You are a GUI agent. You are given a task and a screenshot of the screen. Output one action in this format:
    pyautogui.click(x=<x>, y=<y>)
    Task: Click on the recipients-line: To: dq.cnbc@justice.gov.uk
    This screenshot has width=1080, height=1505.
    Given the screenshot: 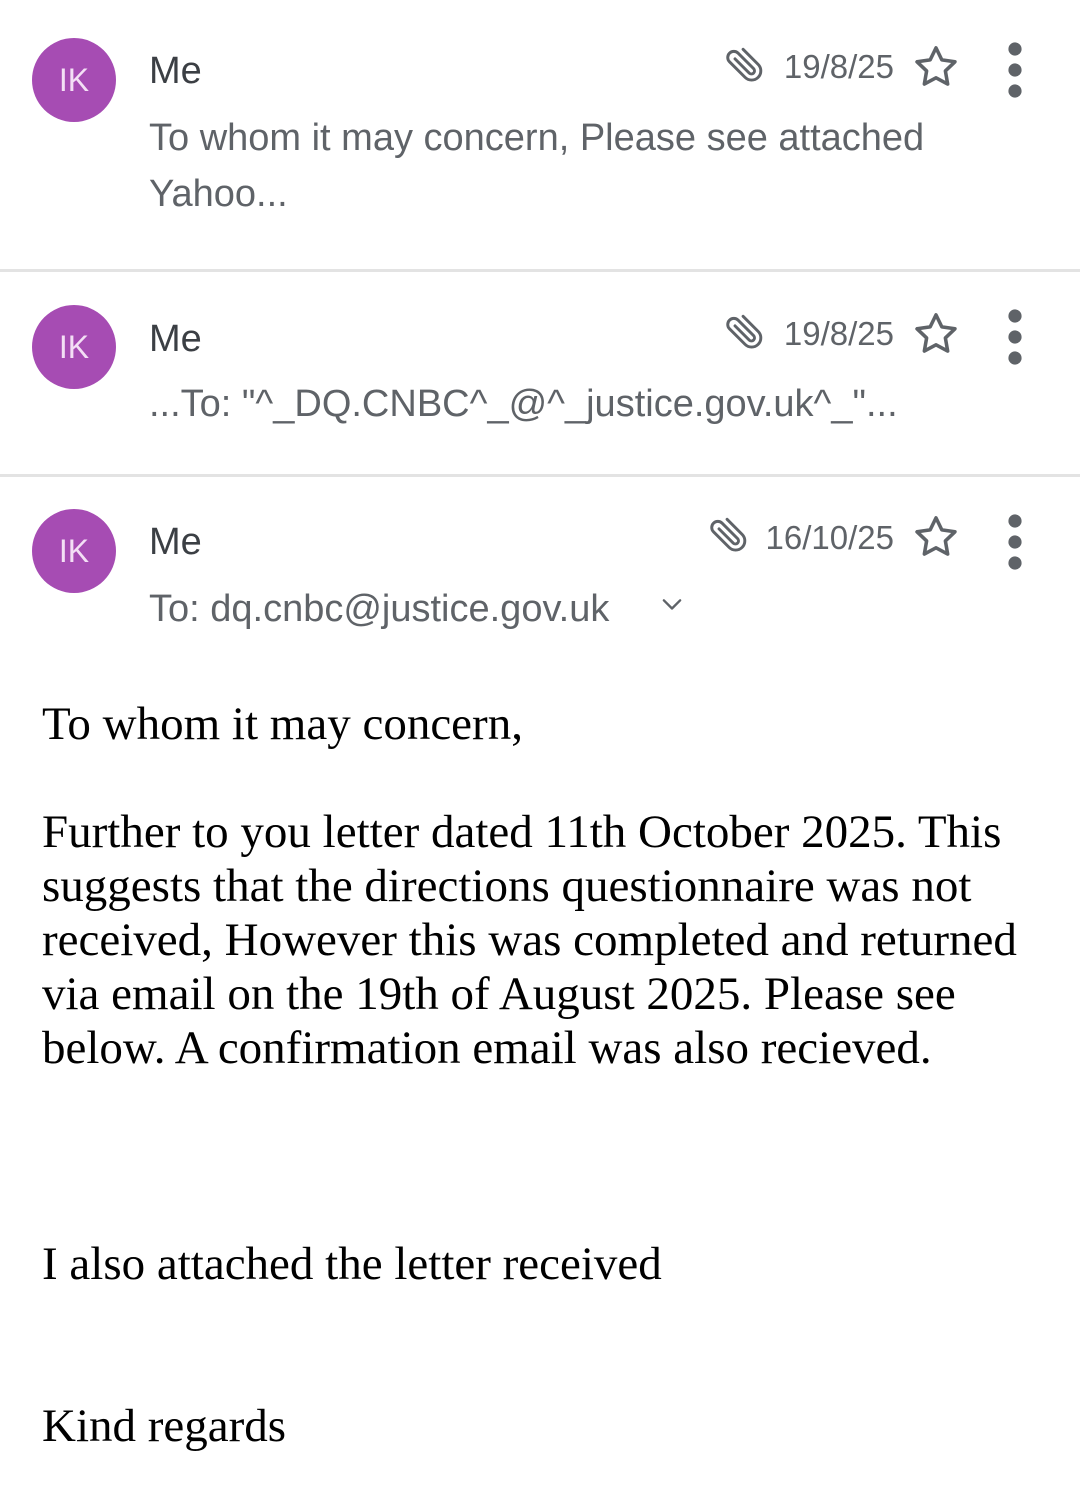 What is the action you would take?
    pyautogui.click(x=379, y=609)
    